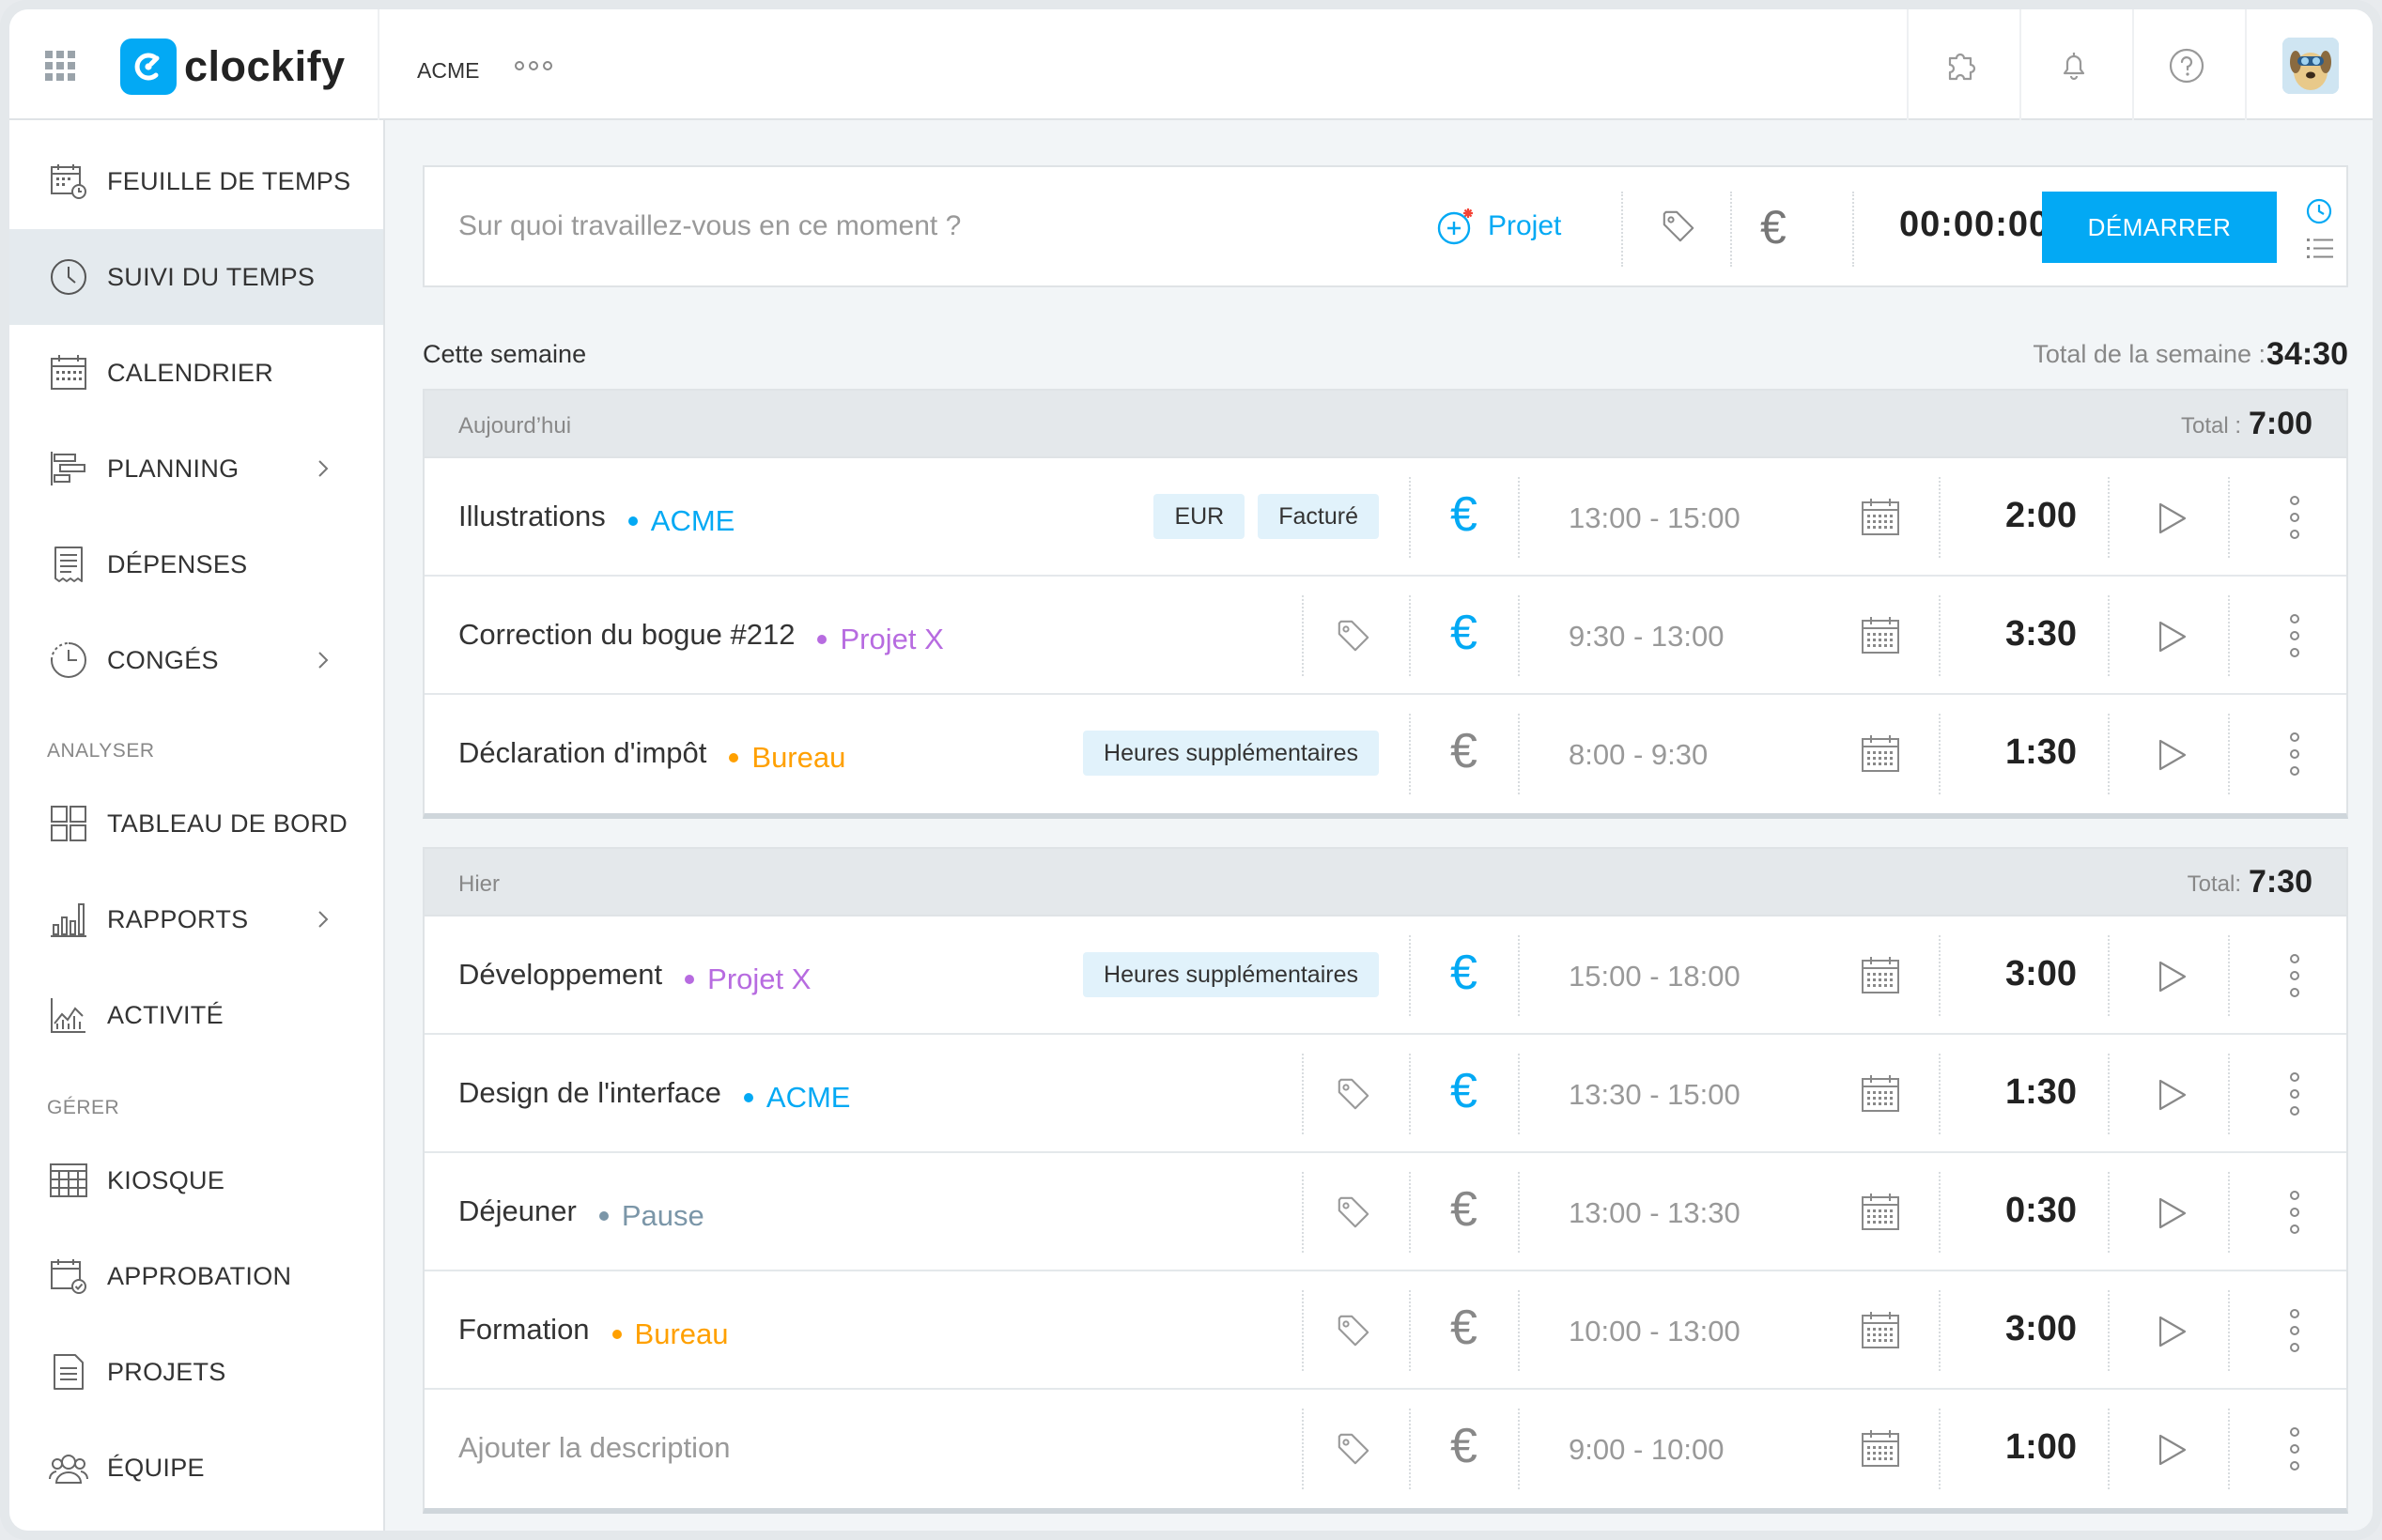  I want to click on entry-description: Développement Projet X, so click(634, 977).